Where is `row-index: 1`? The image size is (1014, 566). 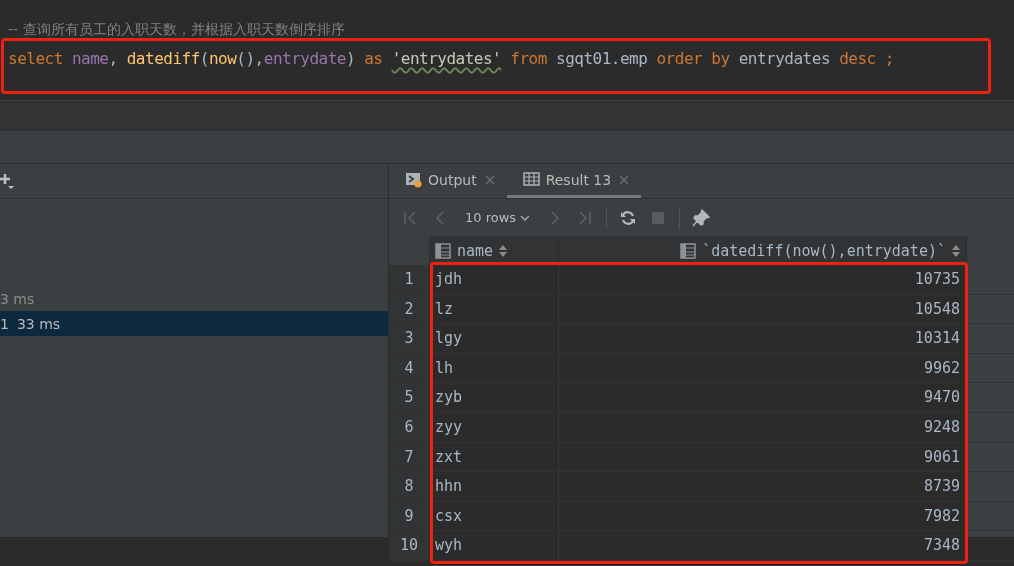
row-index: 1 is located at coordinates (4, 323).